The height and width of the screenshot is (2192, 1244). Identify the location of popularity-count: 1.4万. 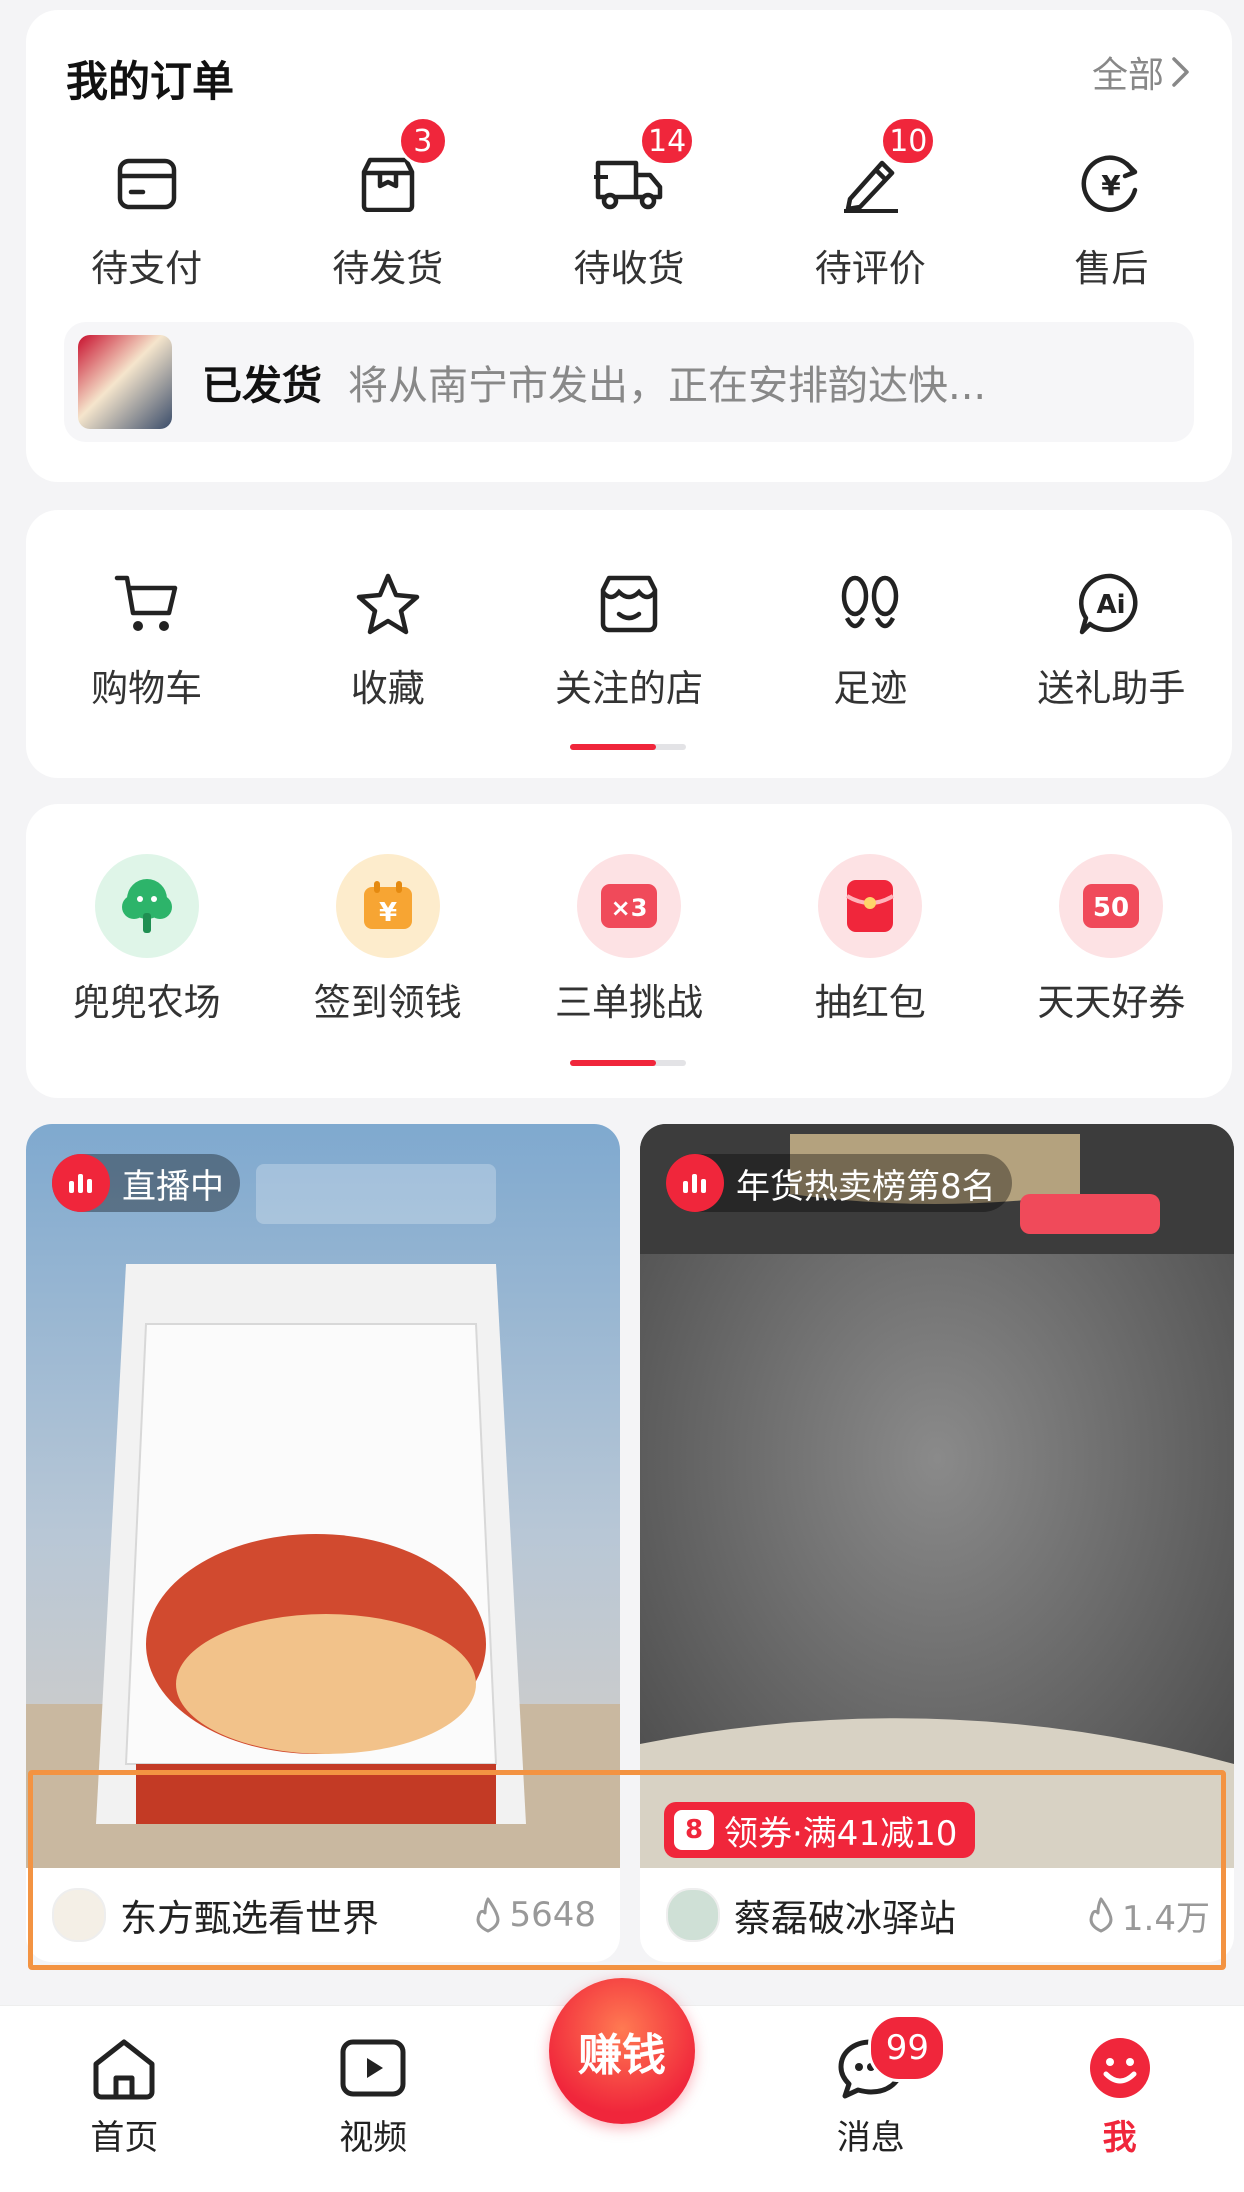
(1165, 1918).